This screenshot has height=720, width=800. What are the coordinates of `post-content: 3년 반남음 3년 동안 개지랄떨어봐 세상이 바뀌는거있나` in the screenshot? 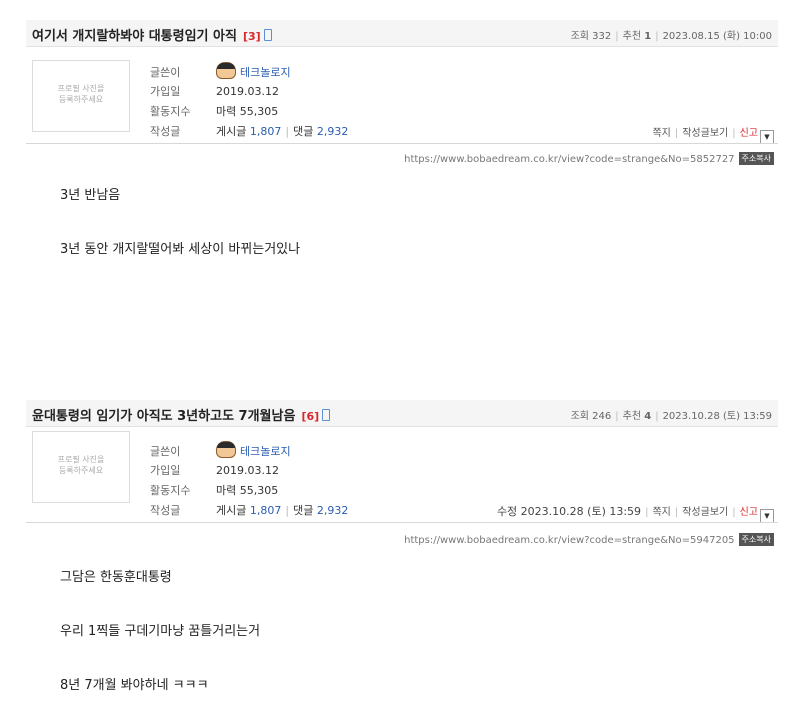 It's located at (180, 222).